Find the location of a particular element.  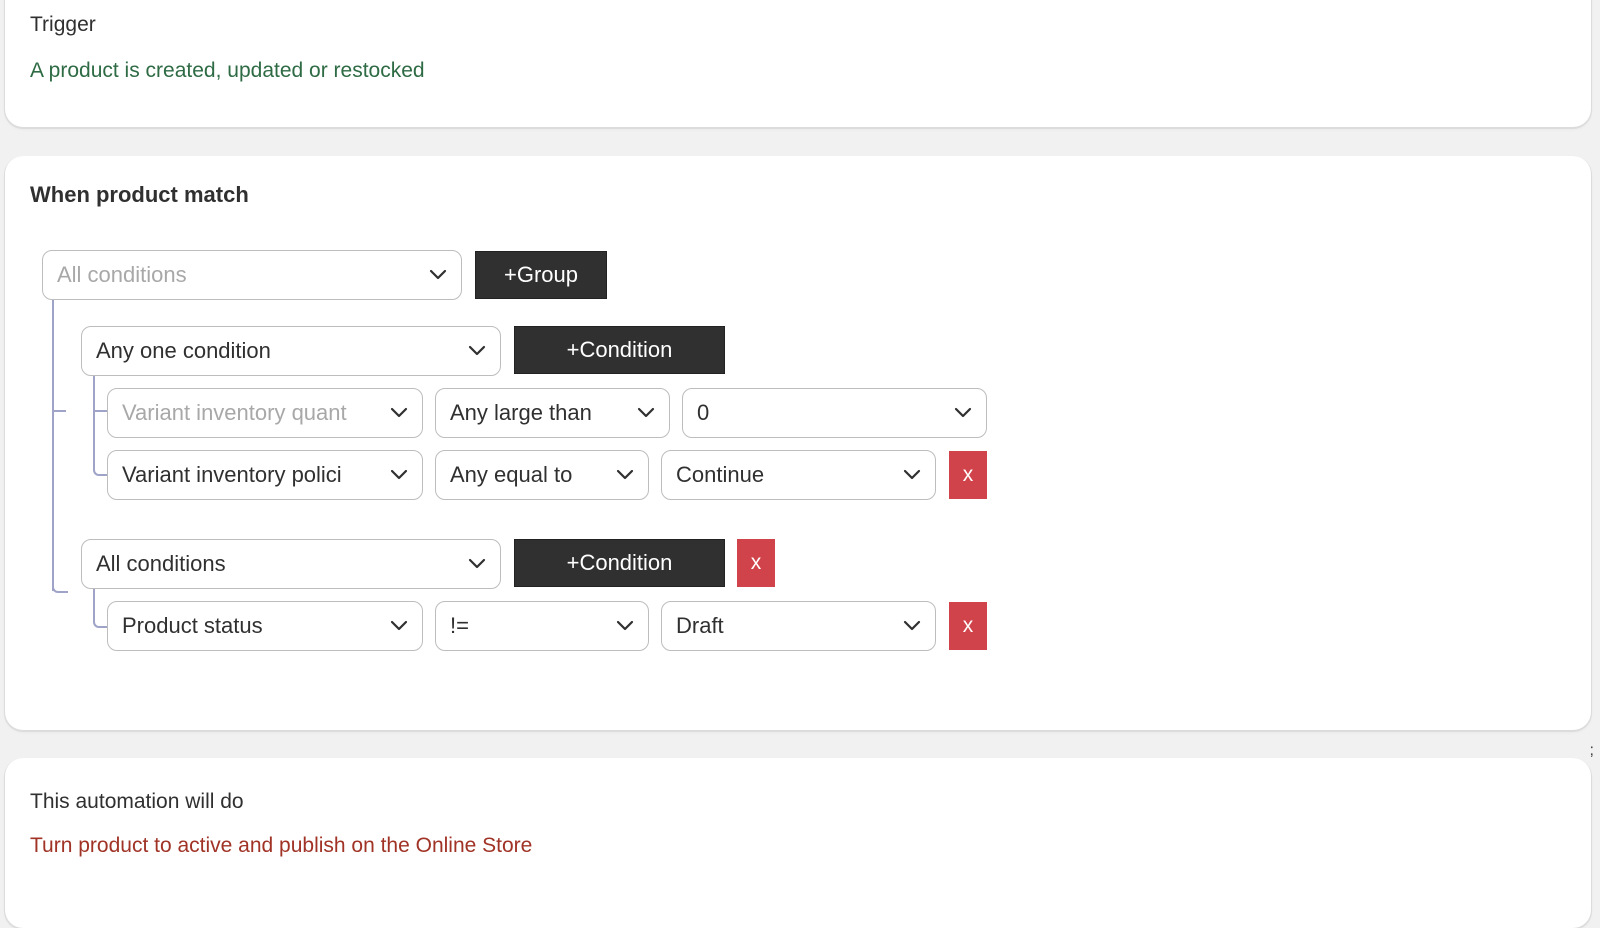

condition-value: 0 is located at coordinates (703, 412).